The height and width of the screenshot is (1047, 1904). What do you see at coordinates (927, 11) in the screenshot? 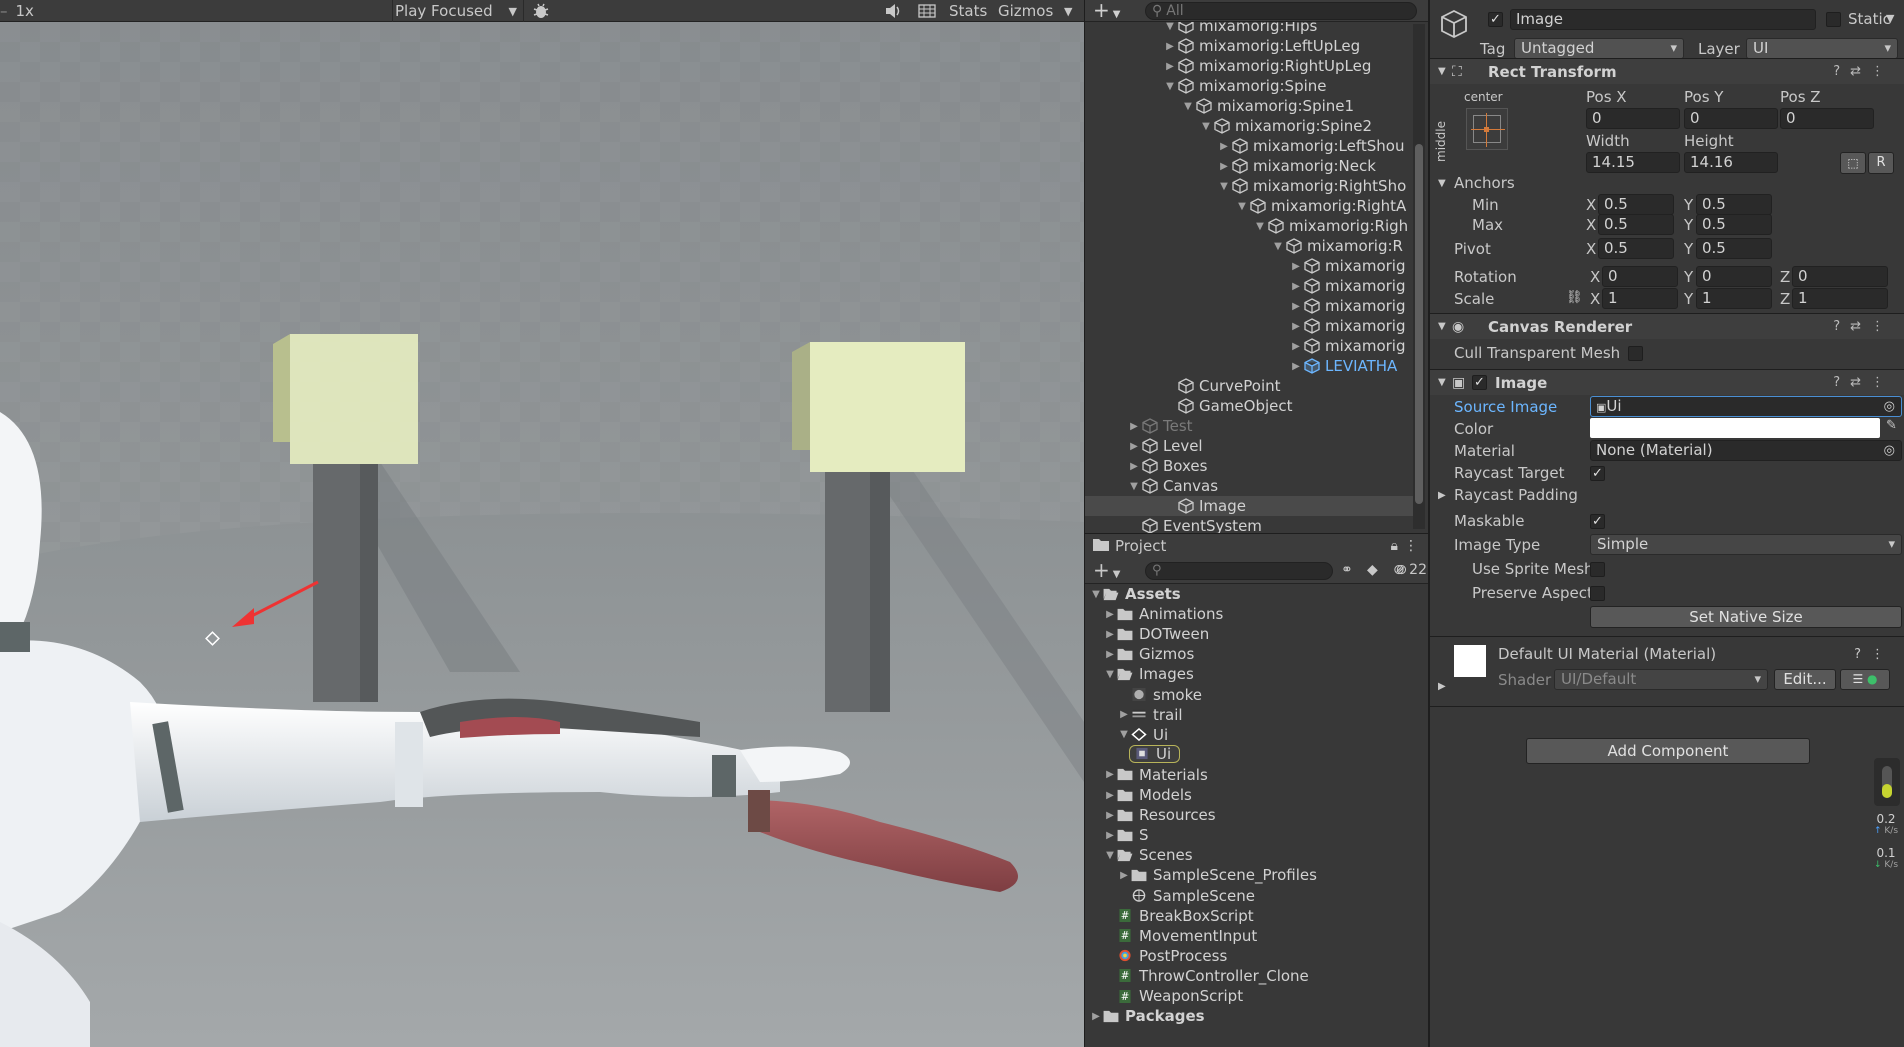
I see `grid-icon` at bounding box center [927, 11].